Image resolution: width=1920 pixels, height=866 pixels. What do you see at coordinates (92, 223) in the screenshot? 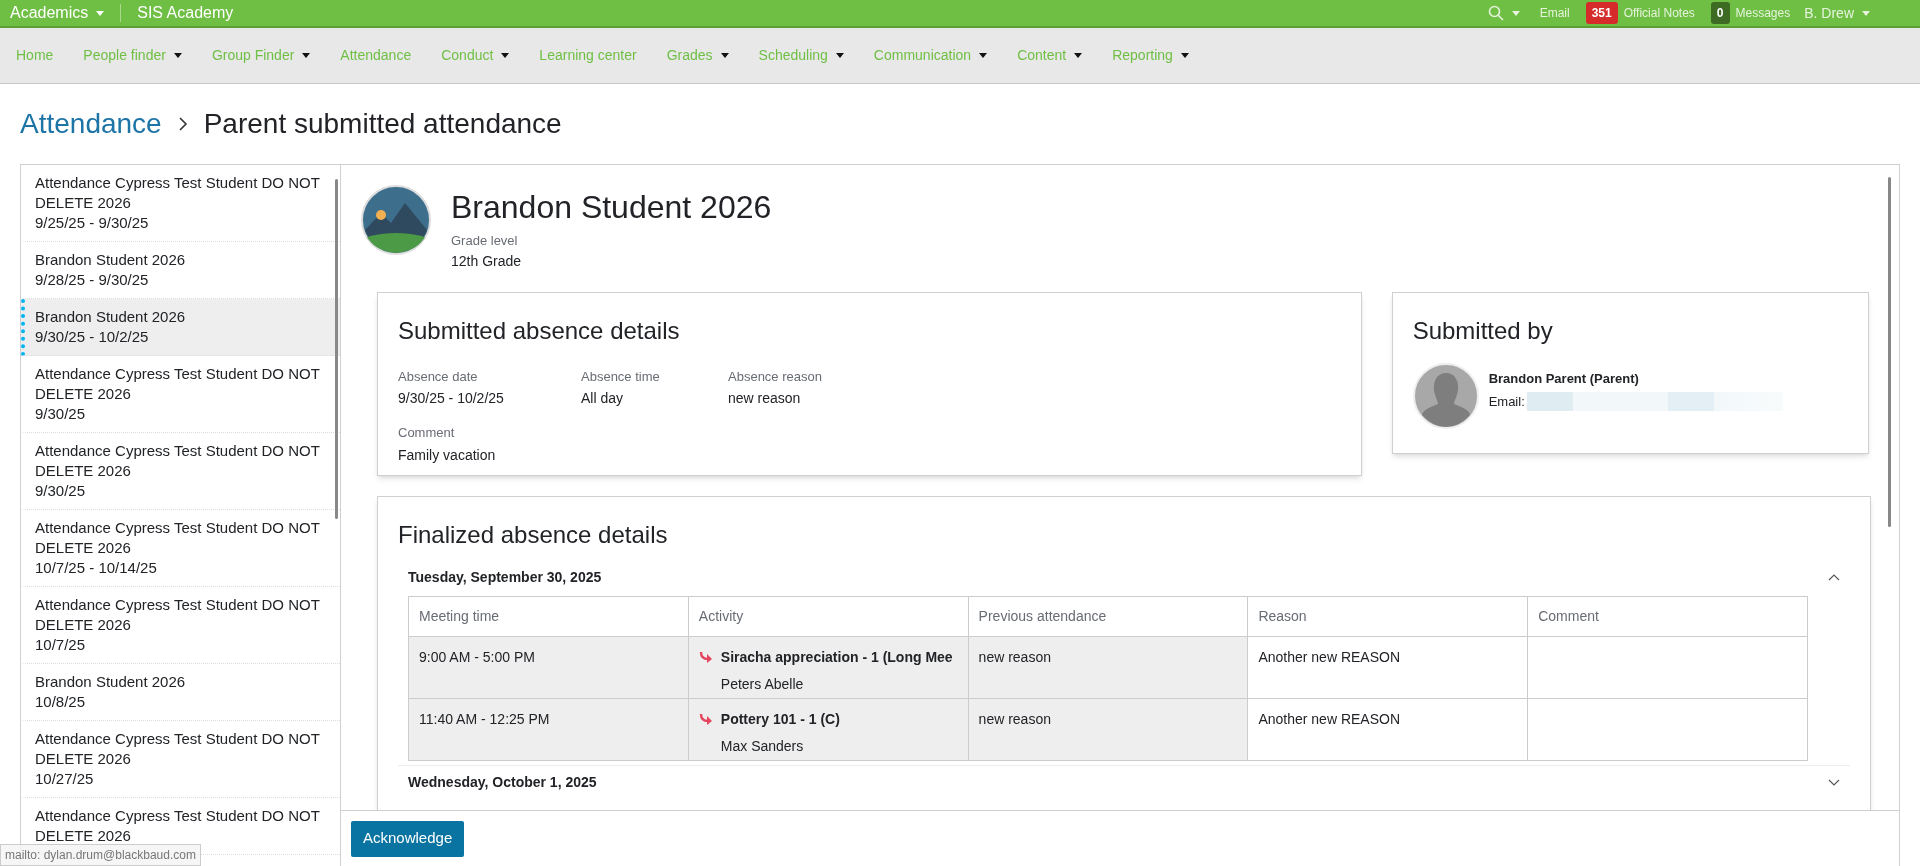
I see `absence-dates: 9/25/25 - 9/30/25` at bounding box center [92, 223].